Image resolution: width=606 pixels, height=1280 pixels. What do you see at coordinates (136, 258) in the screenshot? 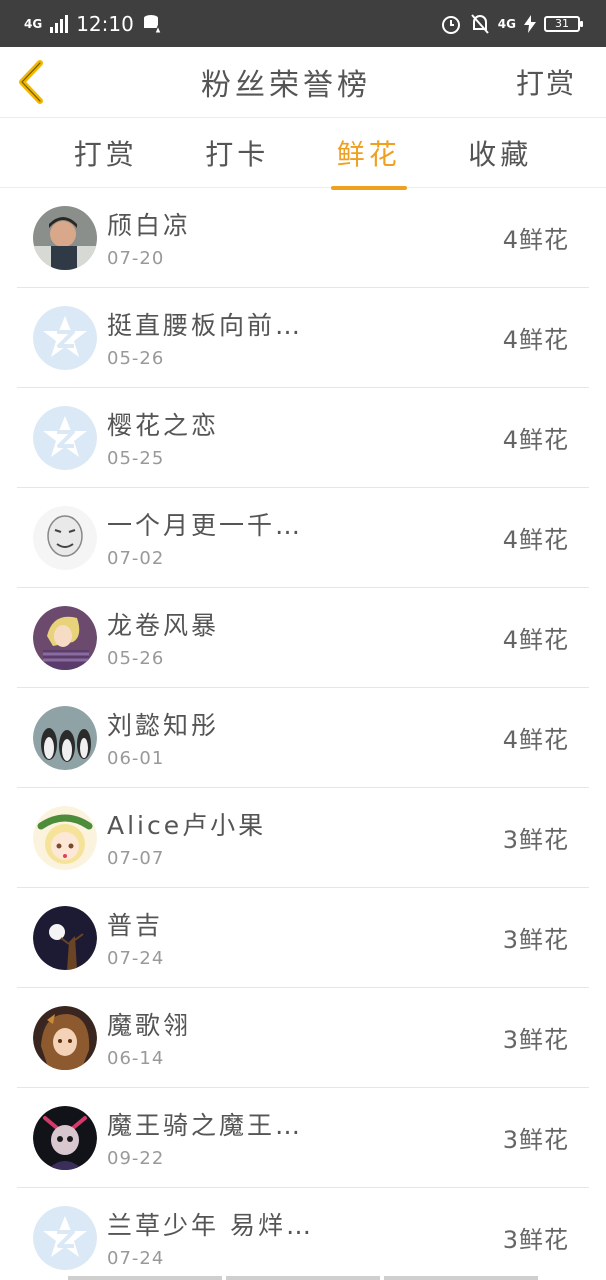
I see `fan-date: 07-20` at bounding box center [136, 258].